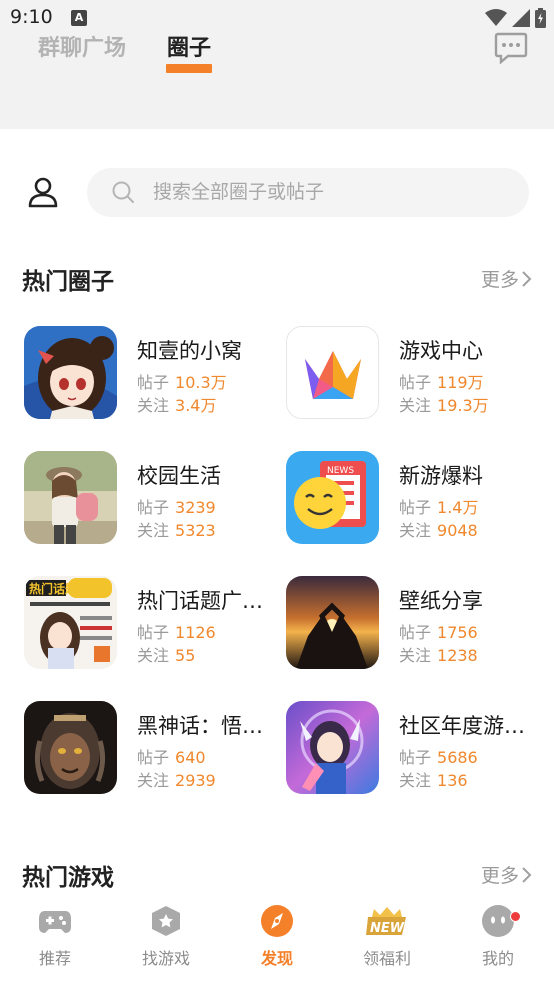  I want to click on hot-circles-more-link: 更多, so click(506, 278).